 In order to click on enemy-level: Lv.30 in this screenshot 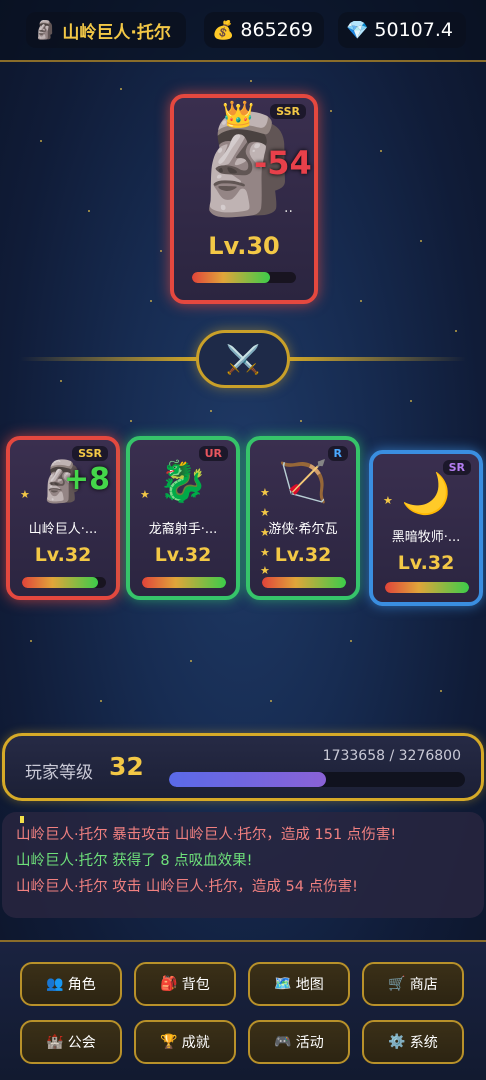, I will do `click(244, 246)`.